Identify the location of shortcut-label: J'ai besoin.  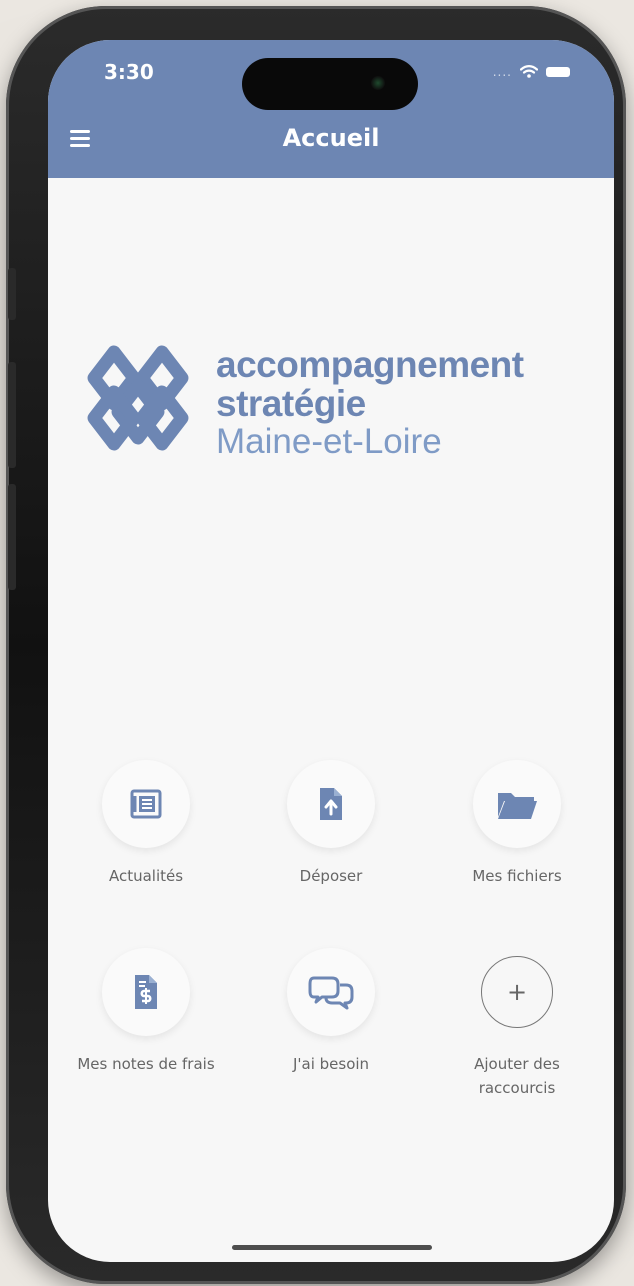
(331, 1064).